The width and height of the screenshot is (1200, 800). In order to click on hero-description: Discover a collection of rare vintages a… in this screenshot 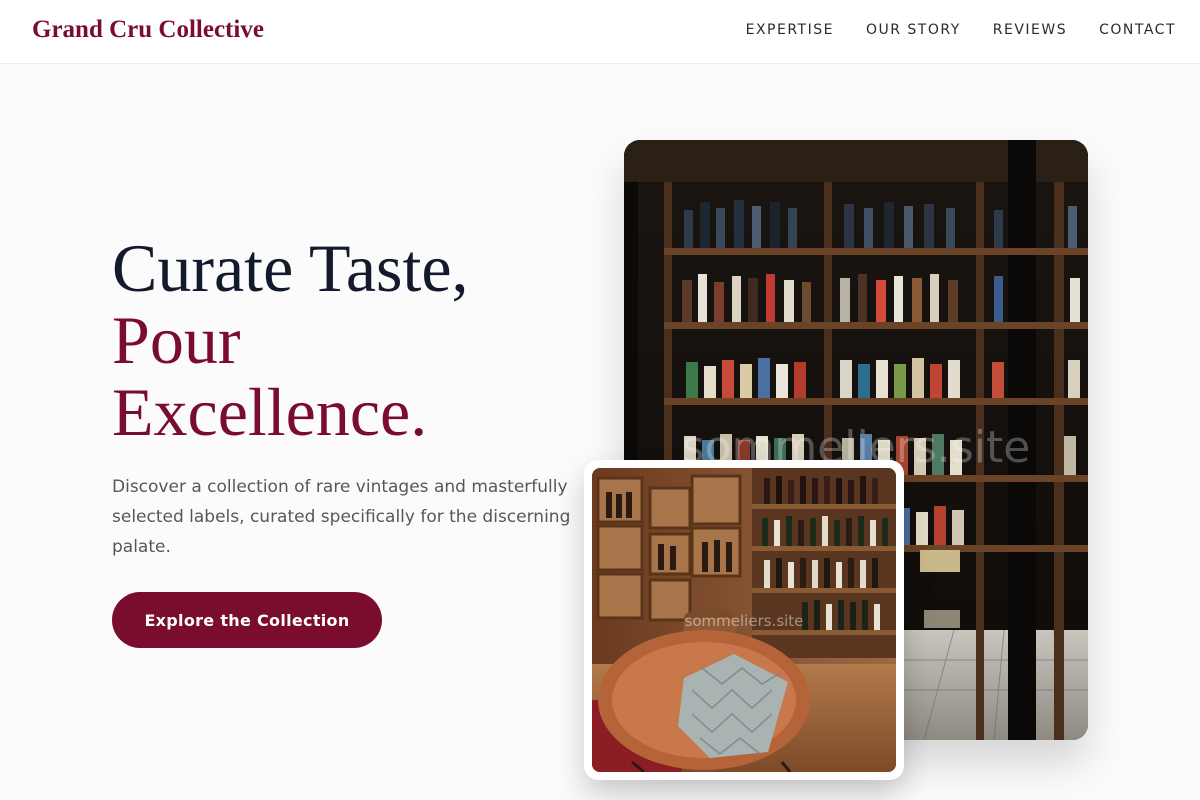, I will do `click(341, 517)`.